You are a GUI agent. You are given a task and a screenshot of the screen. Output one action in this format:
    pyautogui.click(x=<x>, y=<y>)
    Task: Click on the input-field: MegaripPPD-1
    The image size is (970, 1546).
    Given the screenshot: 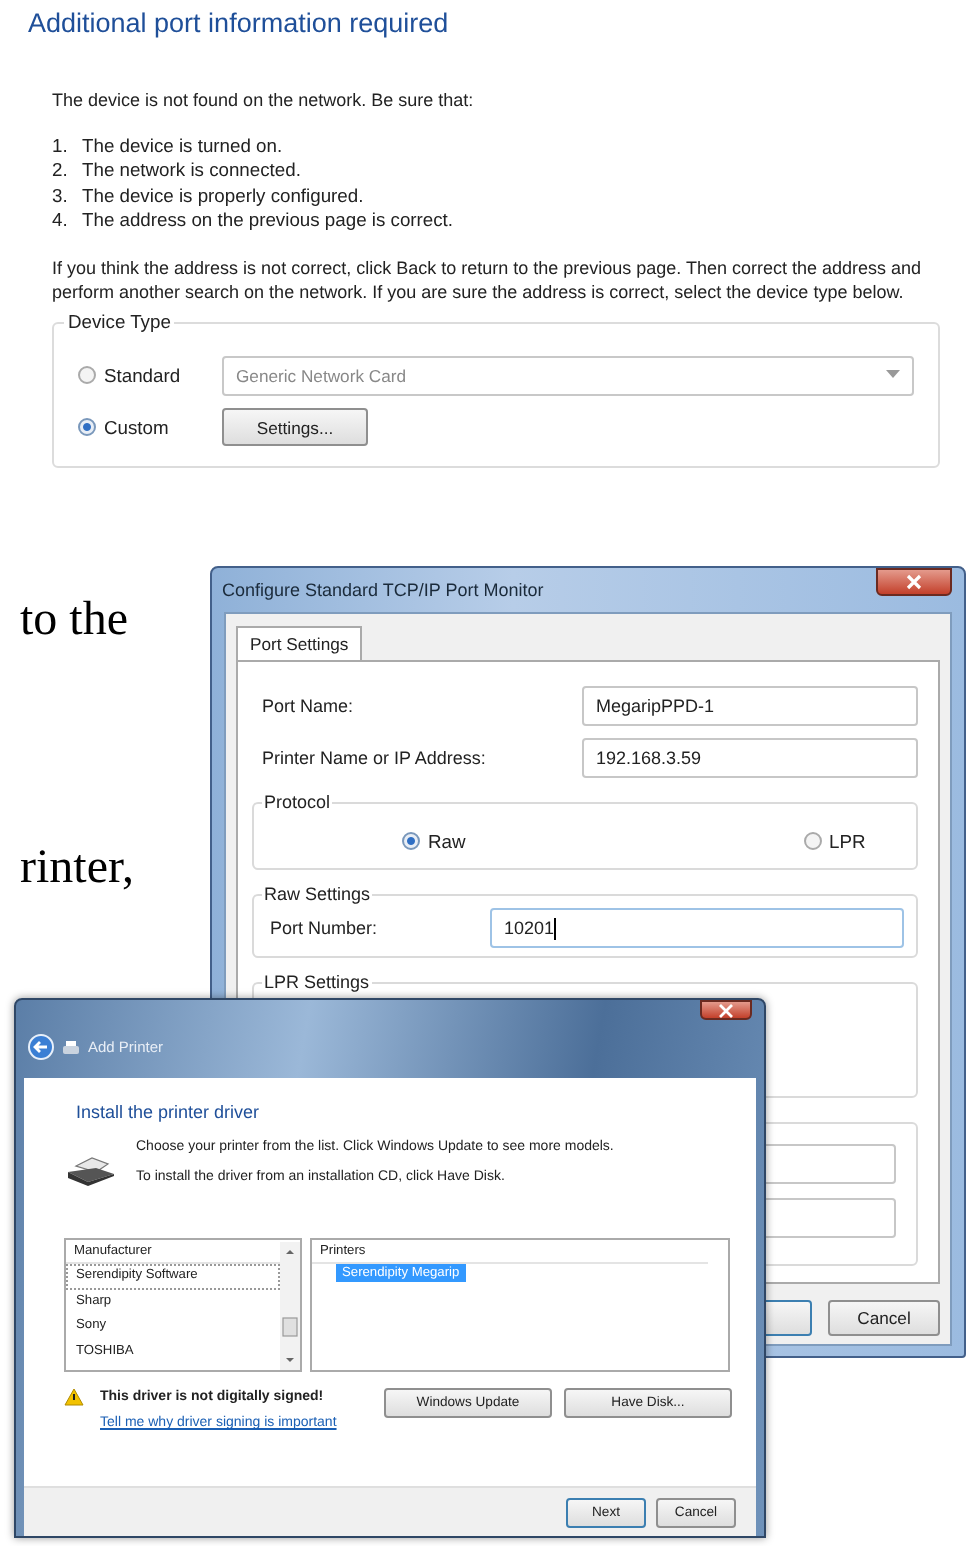 What is the action you would take?
    pyautogui.click(x=750, y=706)
    